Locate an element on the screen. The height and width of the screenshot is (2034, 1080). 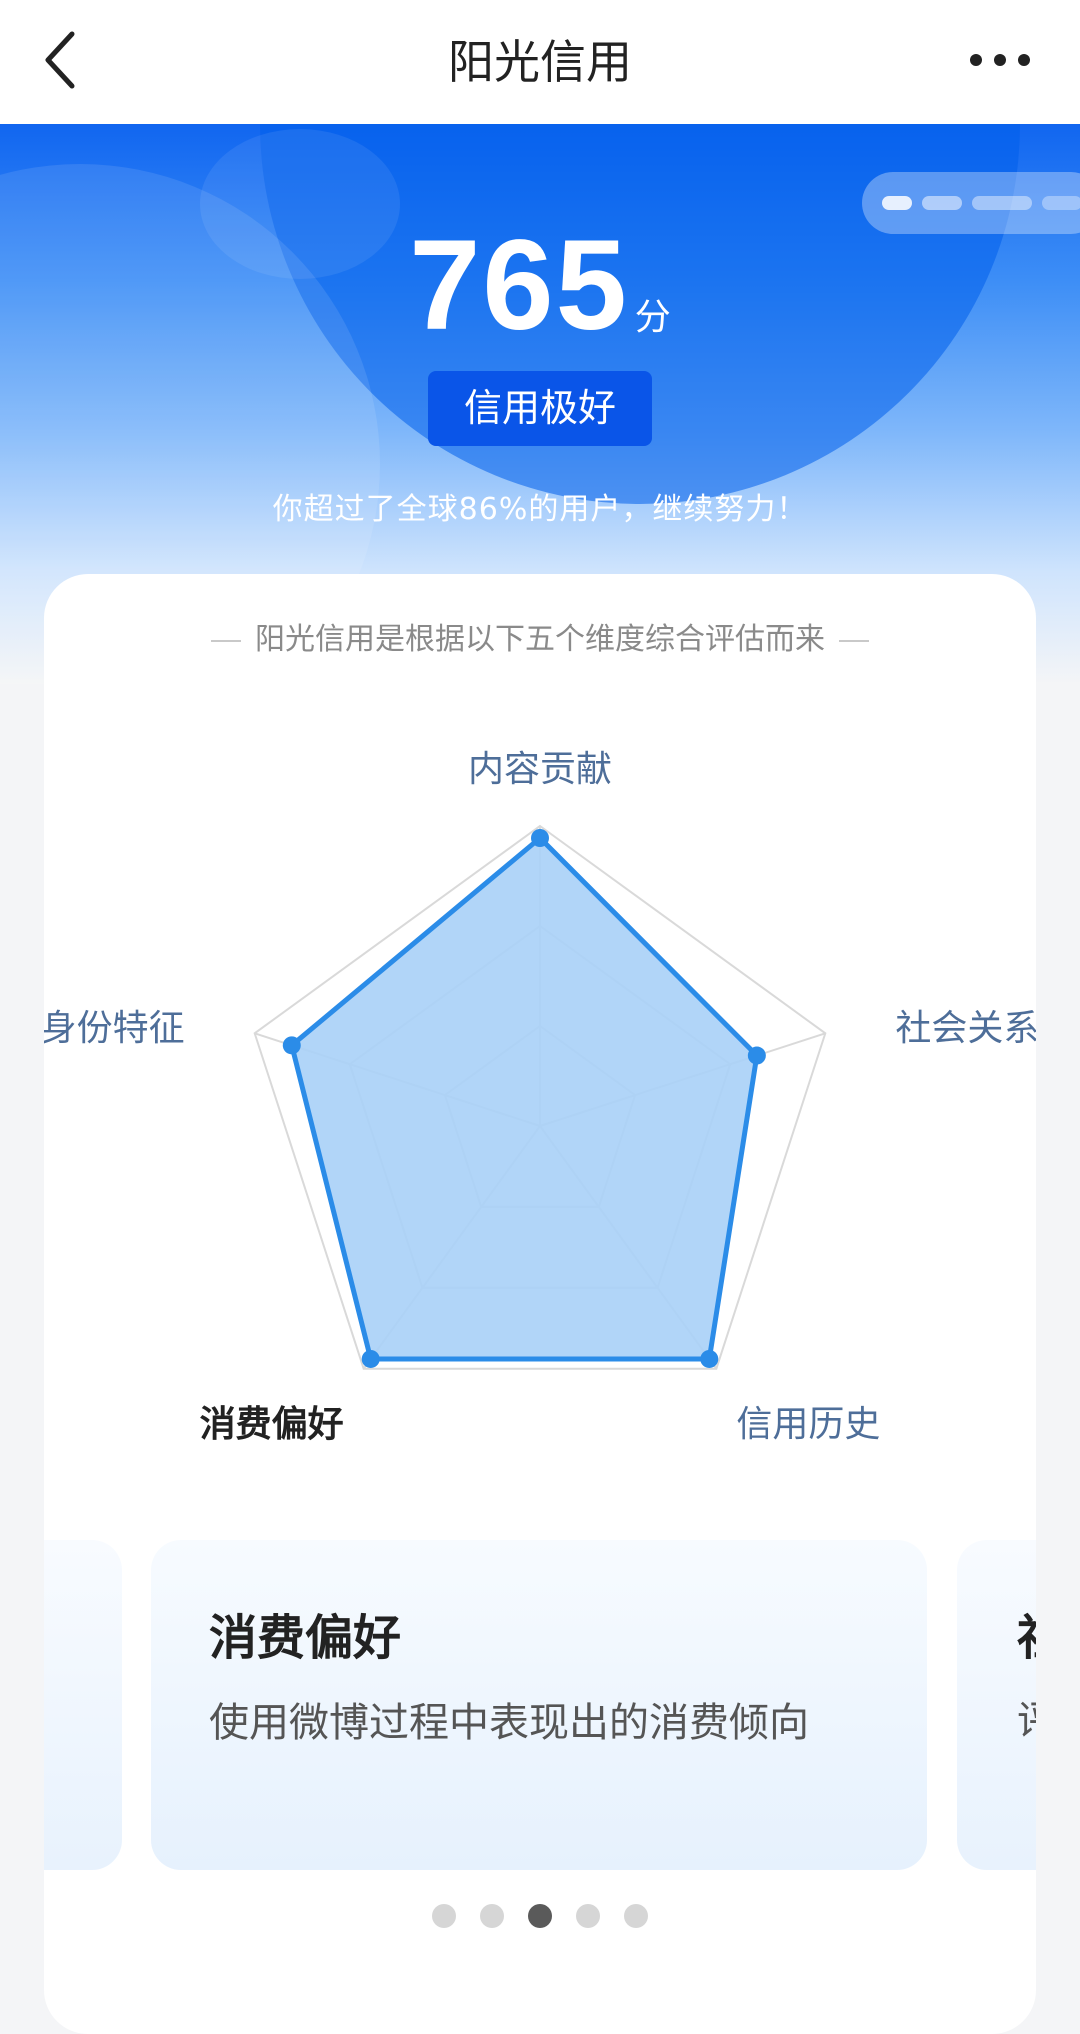
nav-bar: 阳光信用 is located at coordinates (540, 62).